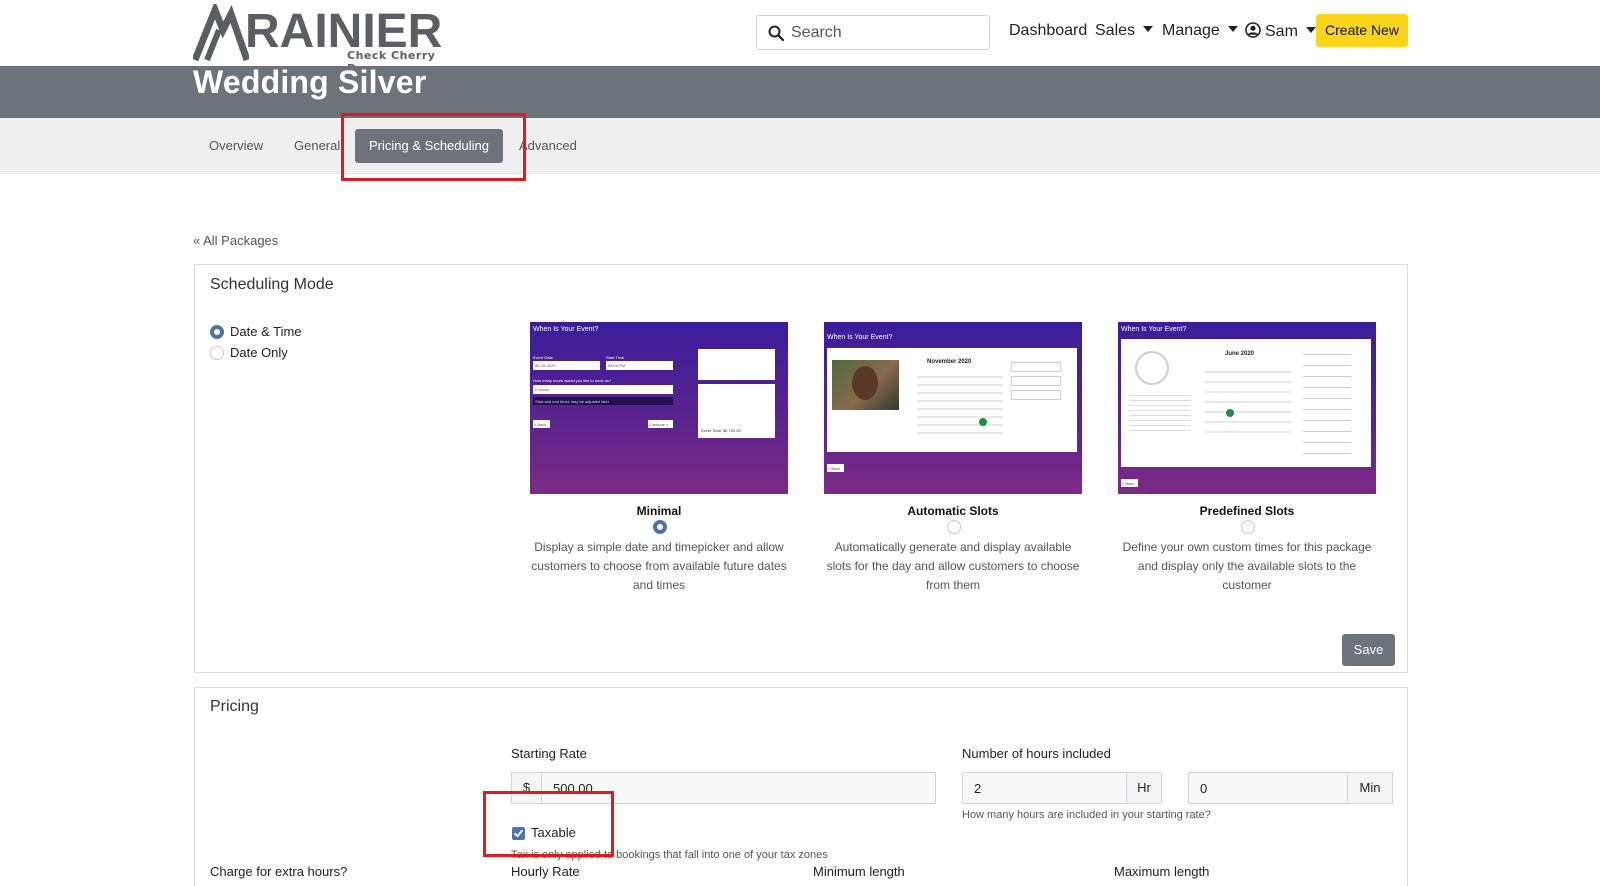 The height and width of the screenshot is (886, 1600). Describe the element at coordinates (617, 365) in the screenshot. I see `start-time-value: 05:00 PM` at that location.